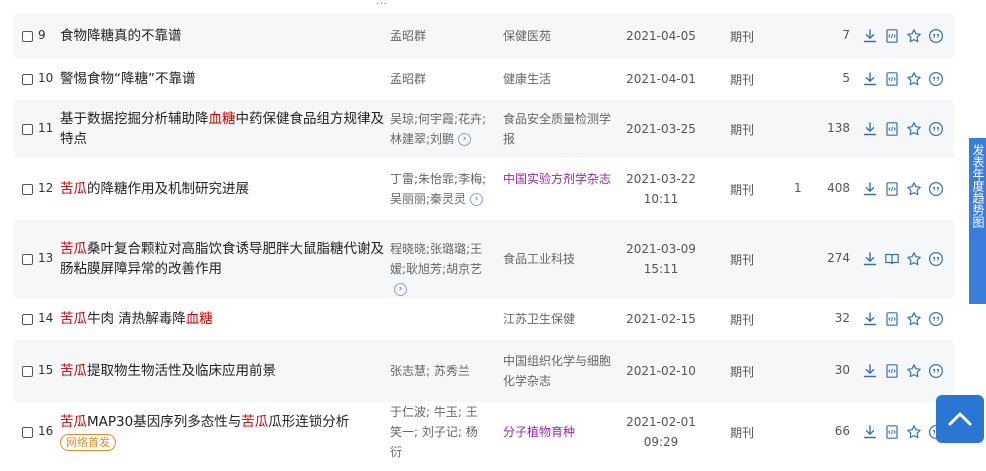  I want to click on source-journal-link: 分子植物育种, so click(559, 432).